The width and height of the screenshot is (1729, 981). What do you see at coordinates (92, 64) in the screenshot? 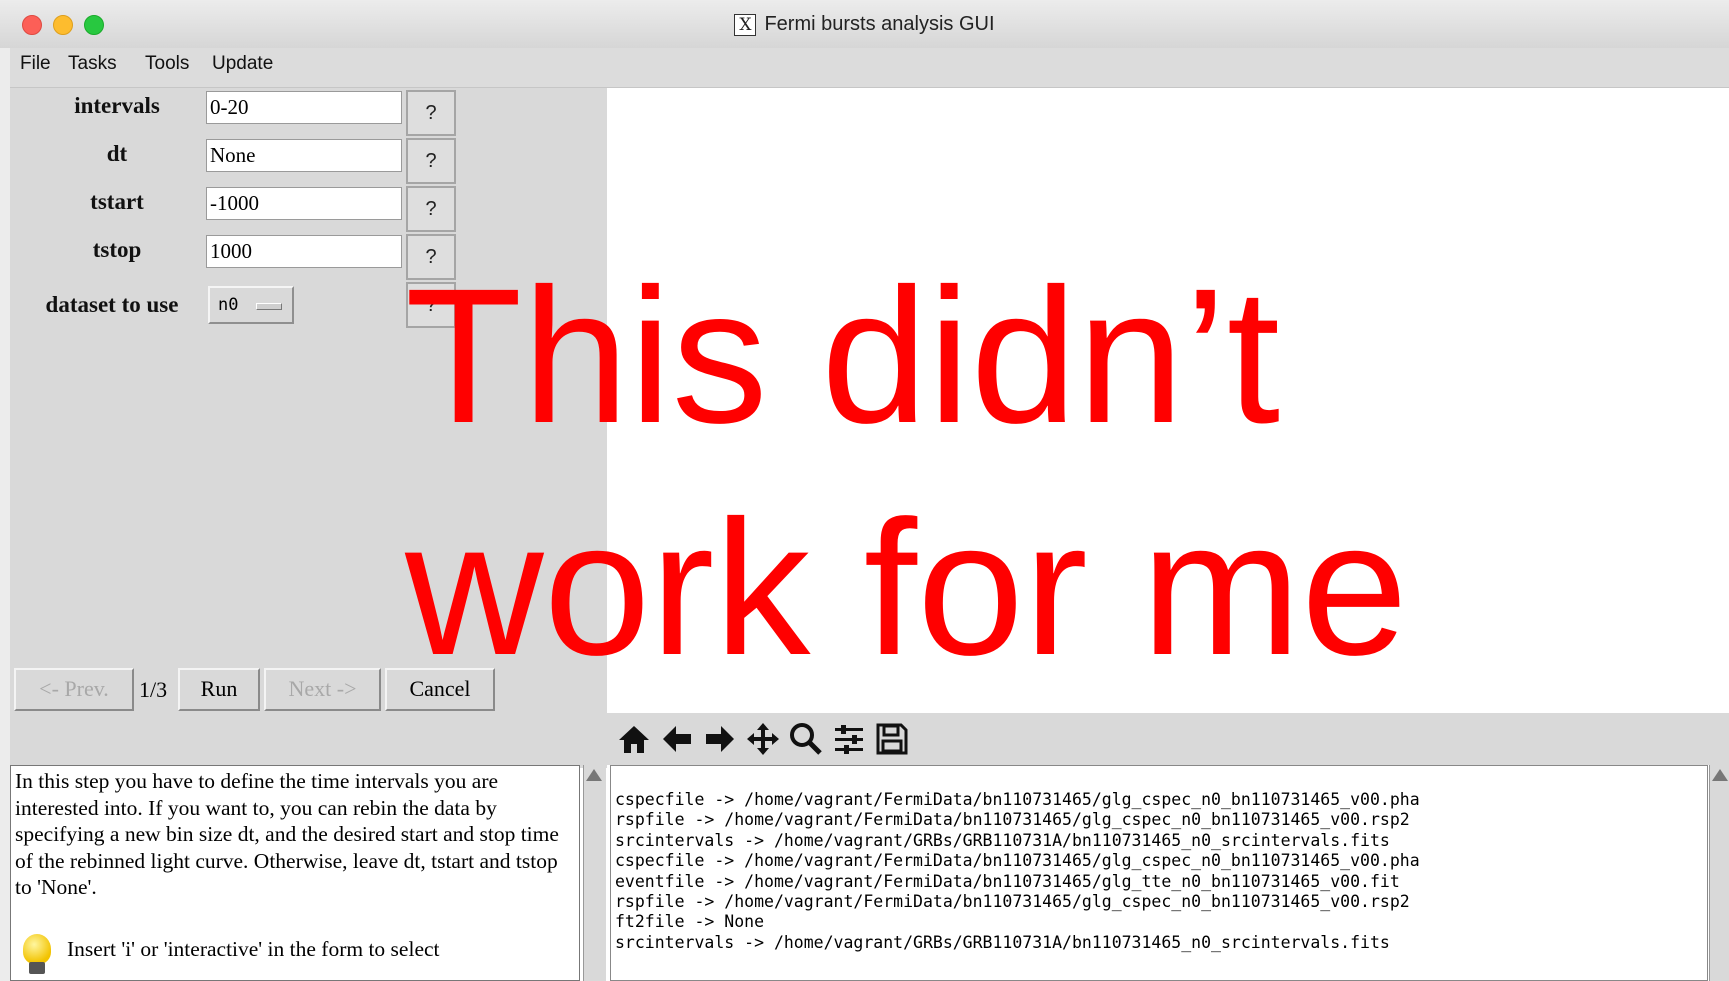
I see `menu-tasks: Tasks` at bounding box center [92, 64].